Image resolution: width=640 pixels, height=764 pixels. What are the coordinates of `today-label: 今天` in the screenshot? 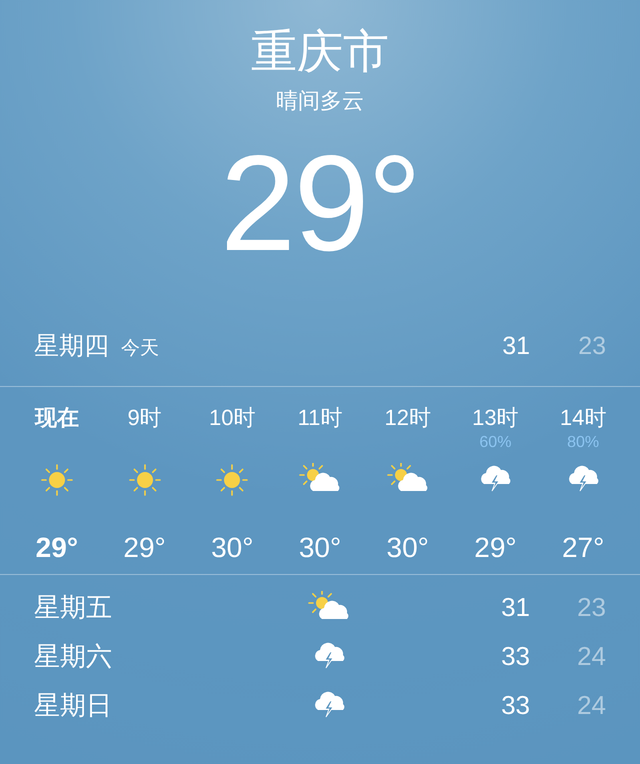 It's located at (140, 348).